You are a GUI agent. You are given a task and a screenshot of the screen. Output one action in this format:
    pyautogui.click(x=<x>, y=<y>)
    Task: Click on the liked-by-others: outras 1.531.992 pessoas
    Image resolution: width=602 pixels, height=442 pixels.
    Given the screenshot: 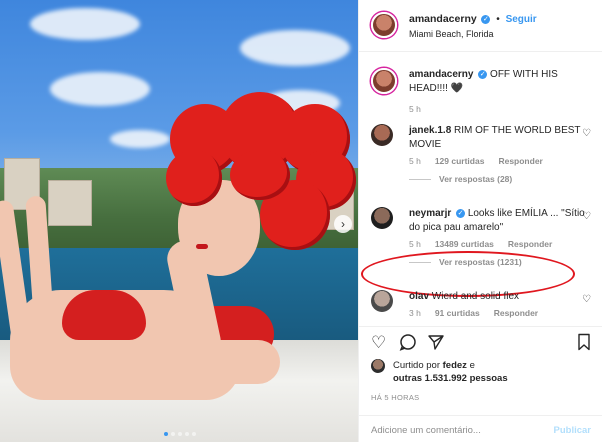 What is the action you would take?
    pyautogui.click(x=450, y=378)
    